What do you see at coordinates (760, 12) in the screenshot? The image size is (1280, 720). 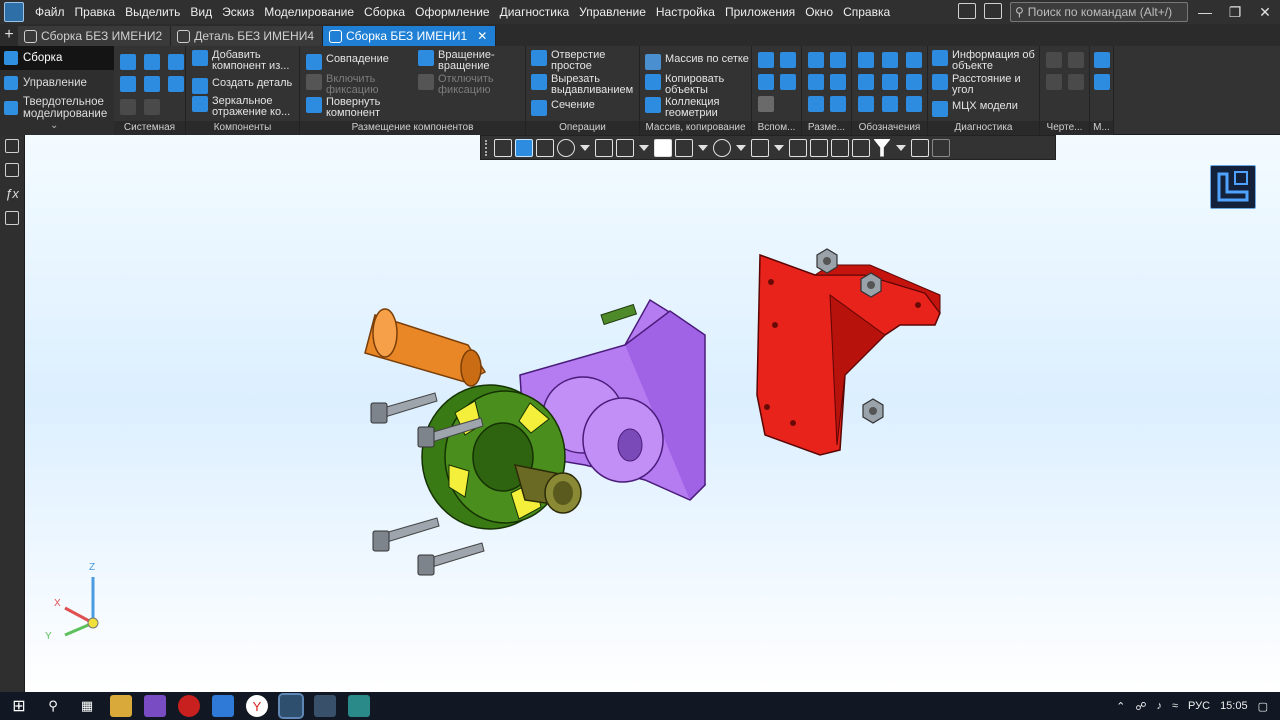 I see `menu-apps: Приложения` at bounding box center [760, 12].